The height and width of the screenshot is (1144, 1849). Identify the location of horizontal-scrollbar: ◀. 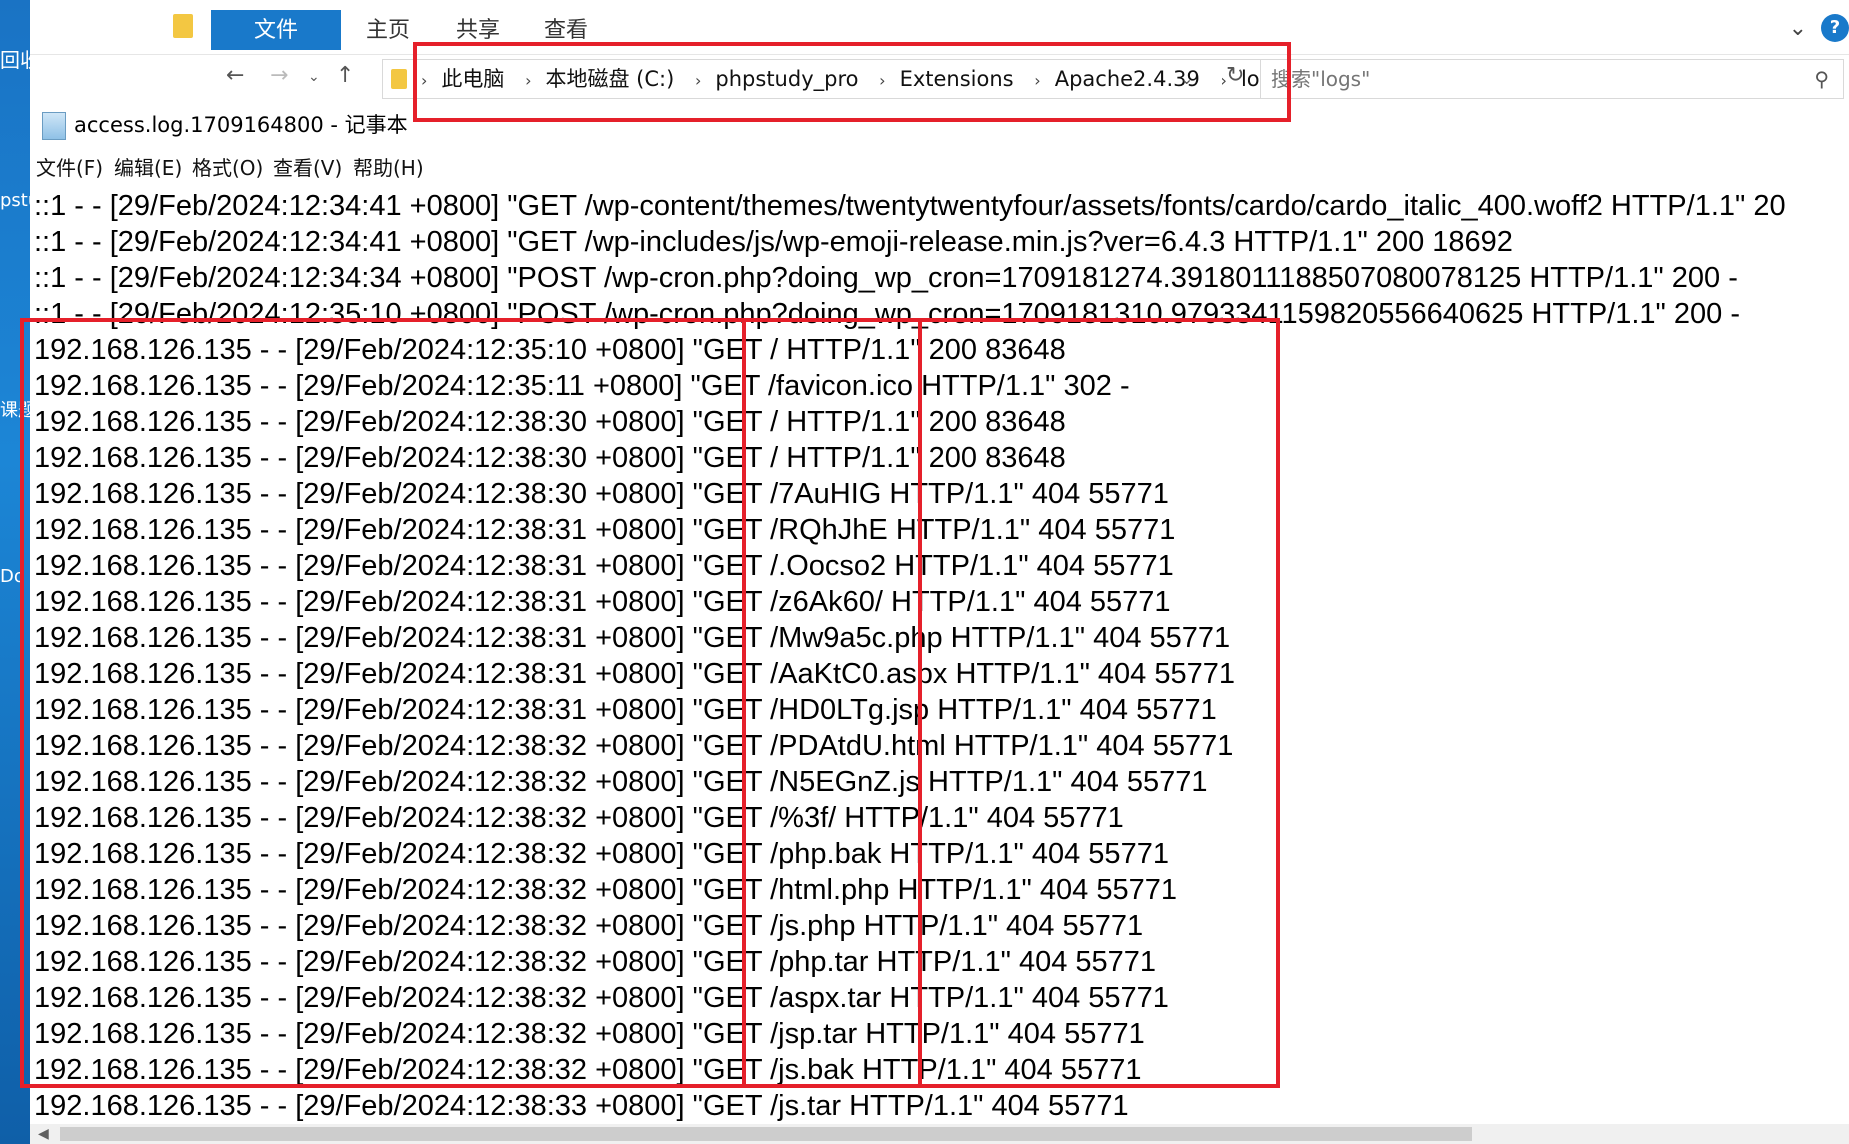
(939, 1134).